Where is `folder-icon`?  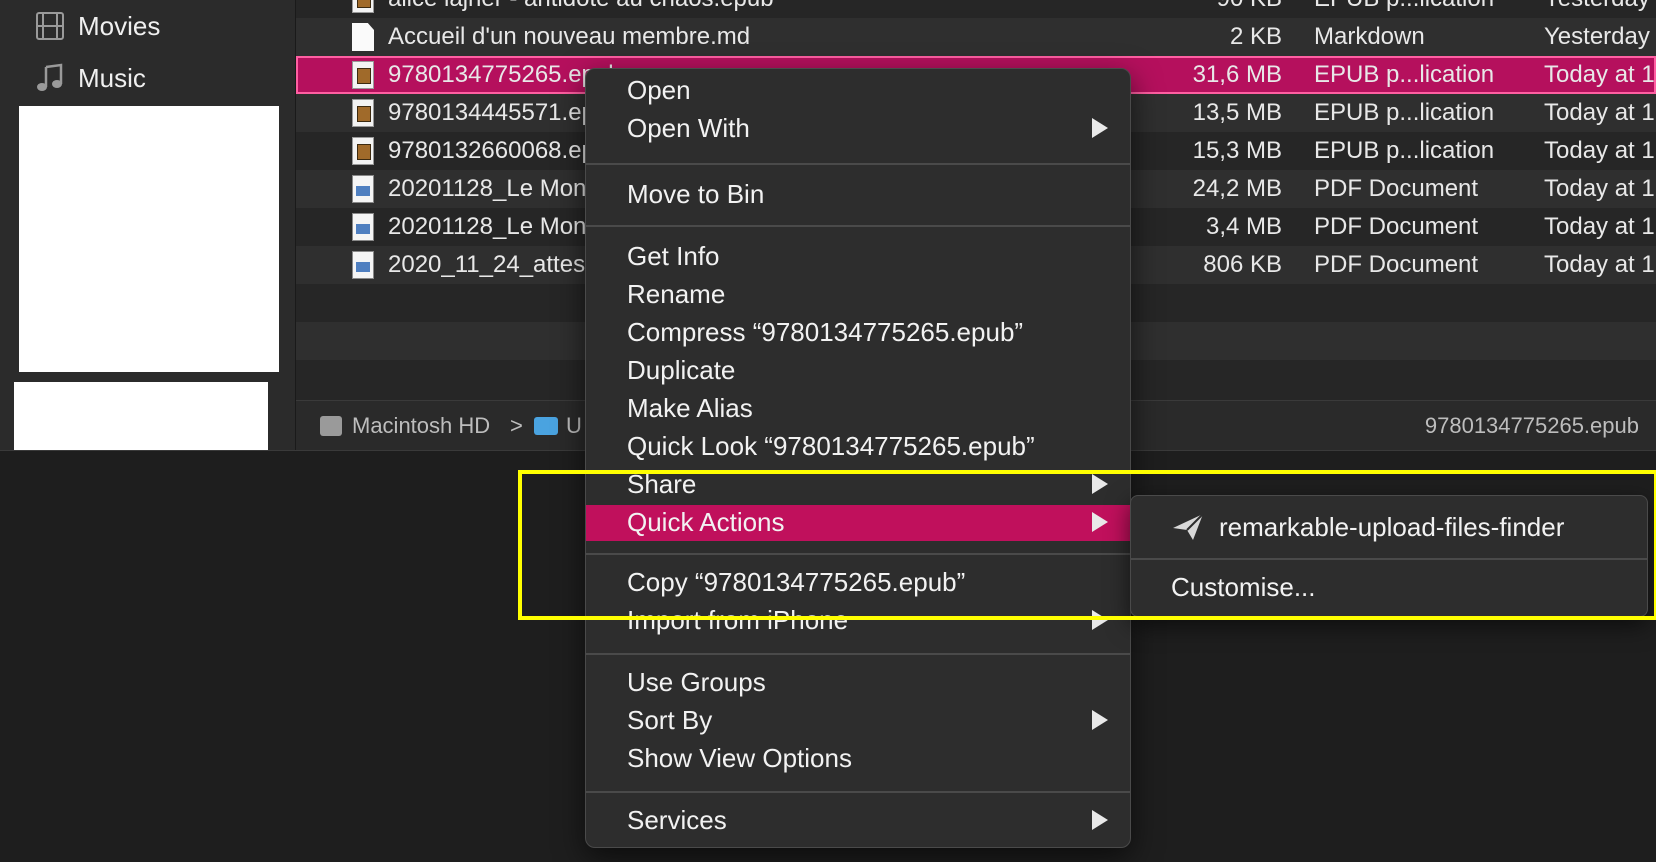 folder-icon is located at coordinates (546, 426).